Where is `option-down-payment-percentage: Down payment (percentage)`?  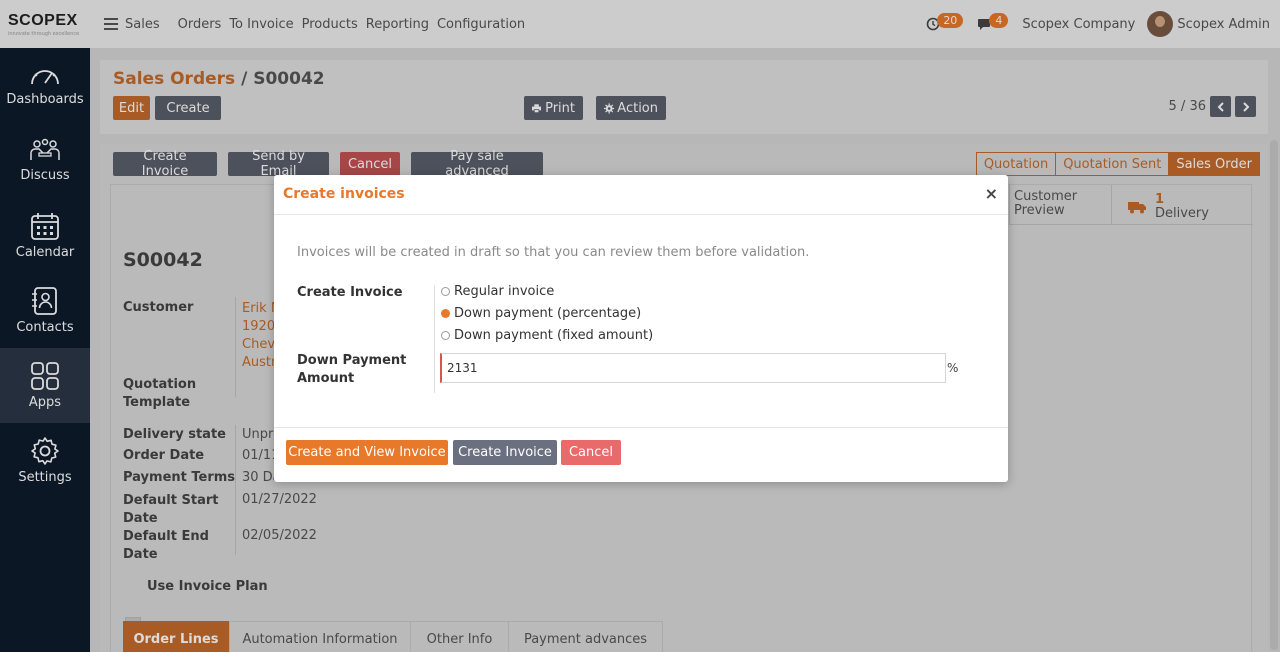
option-down-payment-percentage: Down payment (percentage) is located at coordinates (541, 313).